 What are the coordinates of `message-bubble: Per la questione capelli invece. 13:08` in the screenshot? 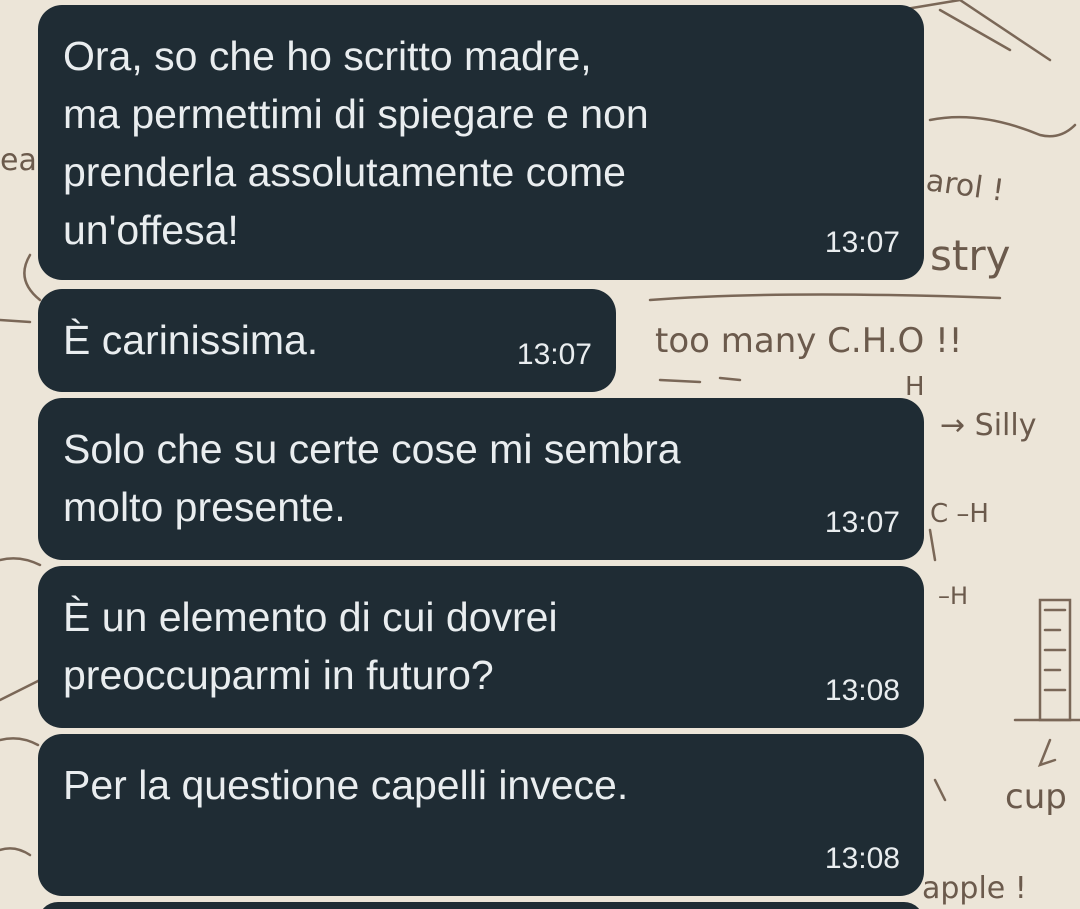 It's located at (481, 815).